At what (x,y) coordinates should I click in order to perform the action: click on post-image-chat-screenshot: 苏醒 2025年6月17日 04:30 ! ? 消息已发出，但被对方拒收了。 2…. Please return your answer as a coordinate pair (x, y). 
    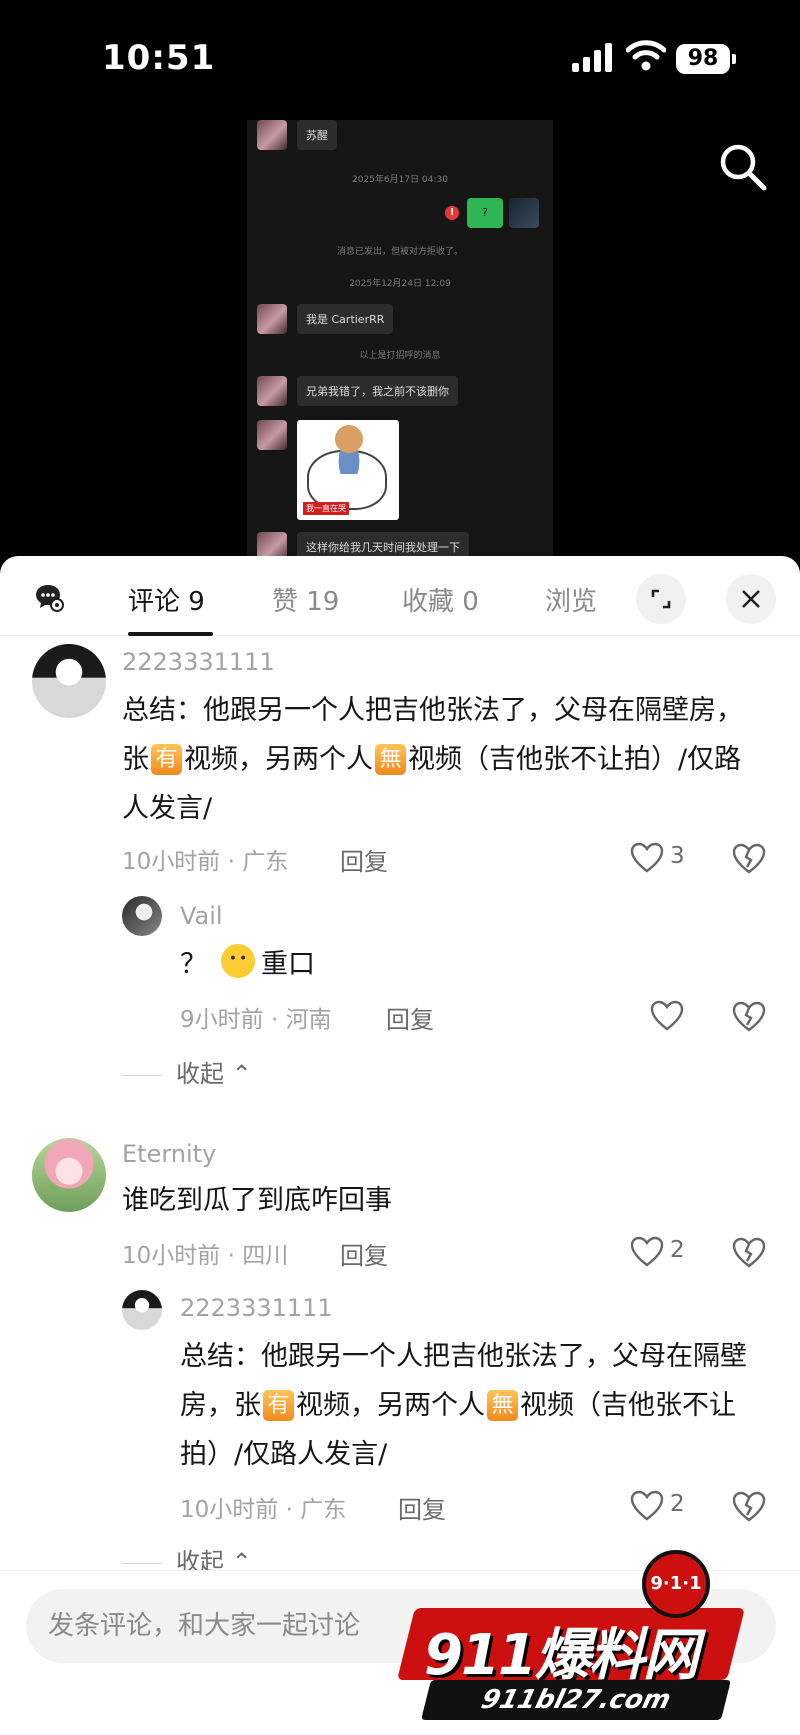
    Looking at the image, I should click on (400, 340).